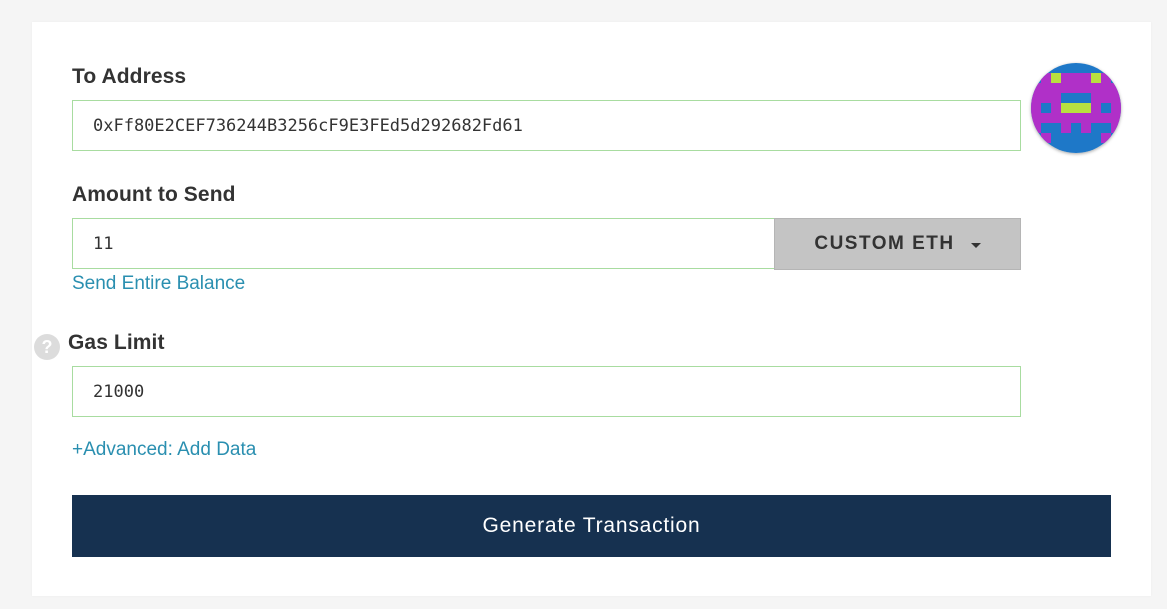 The width and height of the screenshot is (1167, 609). I want to click on unit-dropdown: CUSTOM ETH, so click(897, 244).